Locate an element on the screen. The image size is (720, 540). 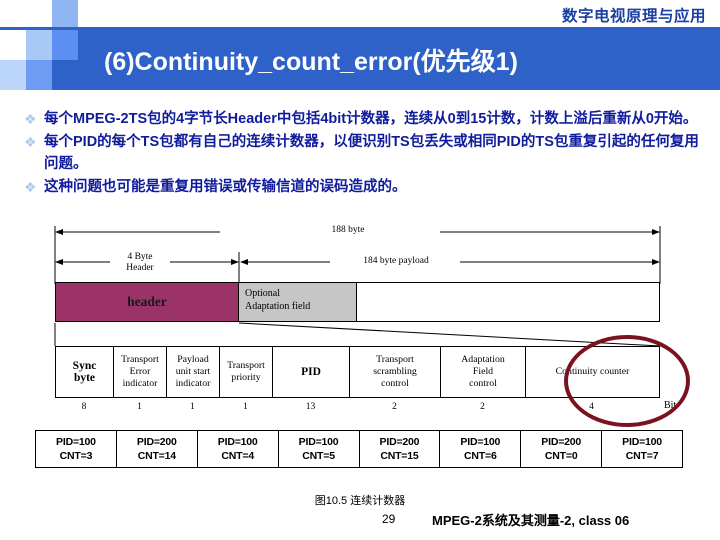
header-block-label: header is located at coordinates (147, 301).